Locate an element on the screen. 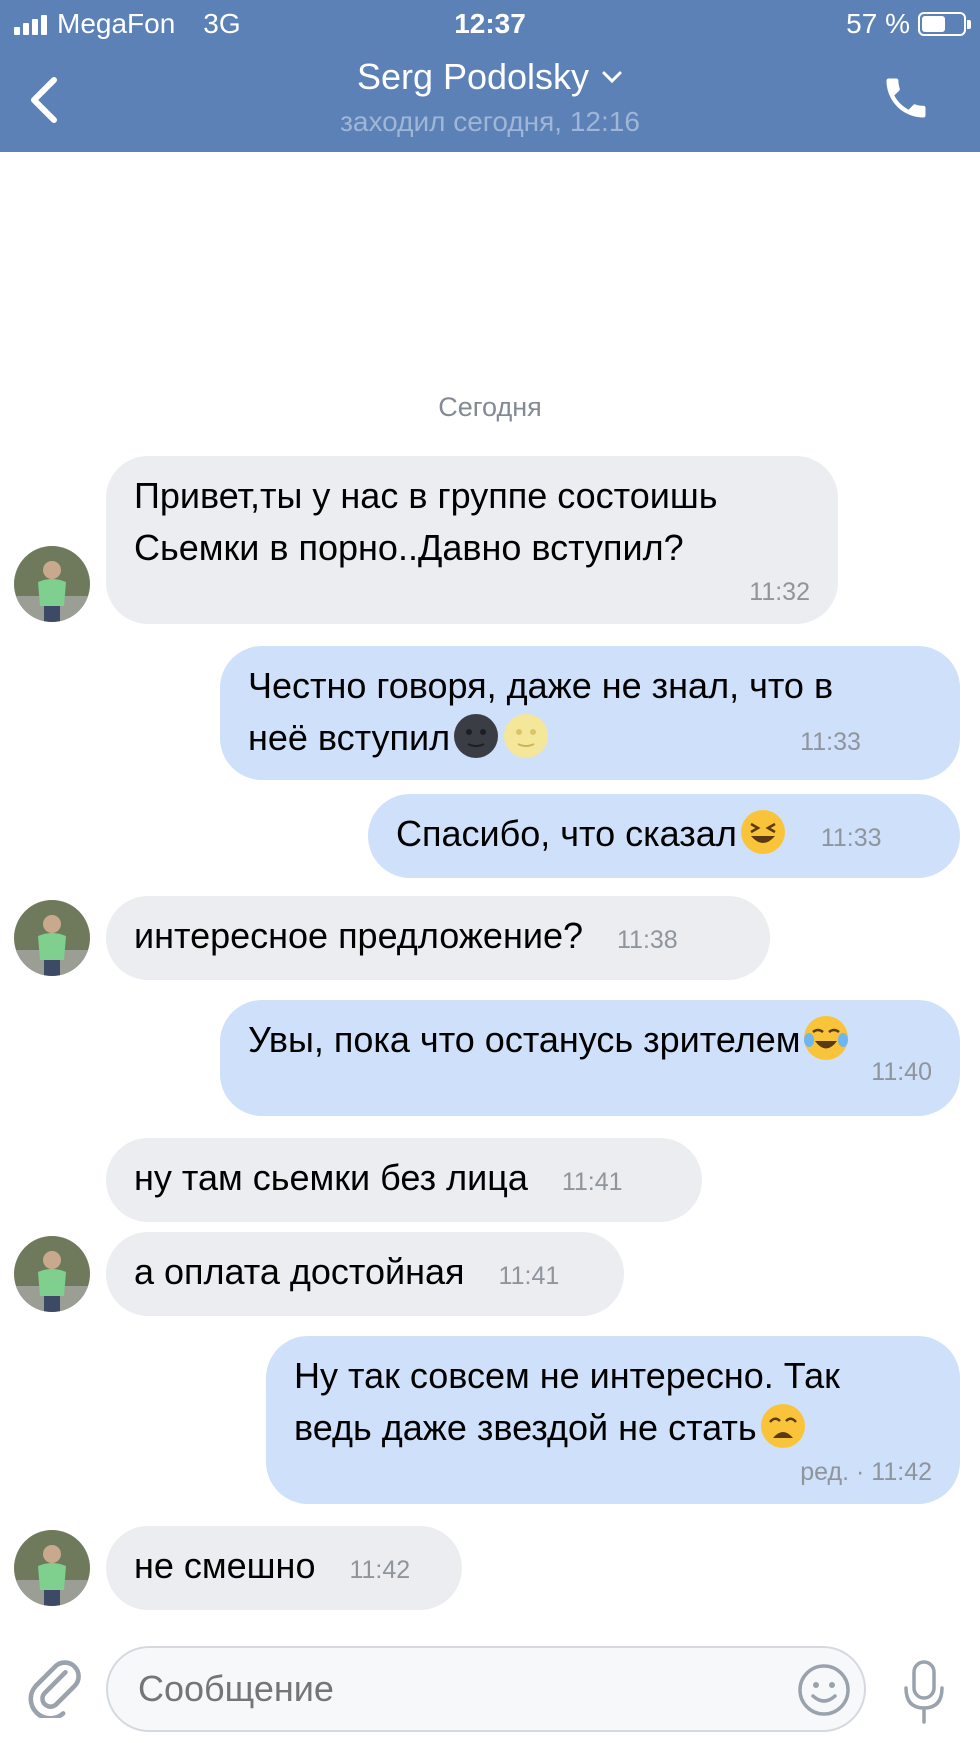 The image size is (980, 1743). day-separator: Сегодня is located at coordinates (490, 407).